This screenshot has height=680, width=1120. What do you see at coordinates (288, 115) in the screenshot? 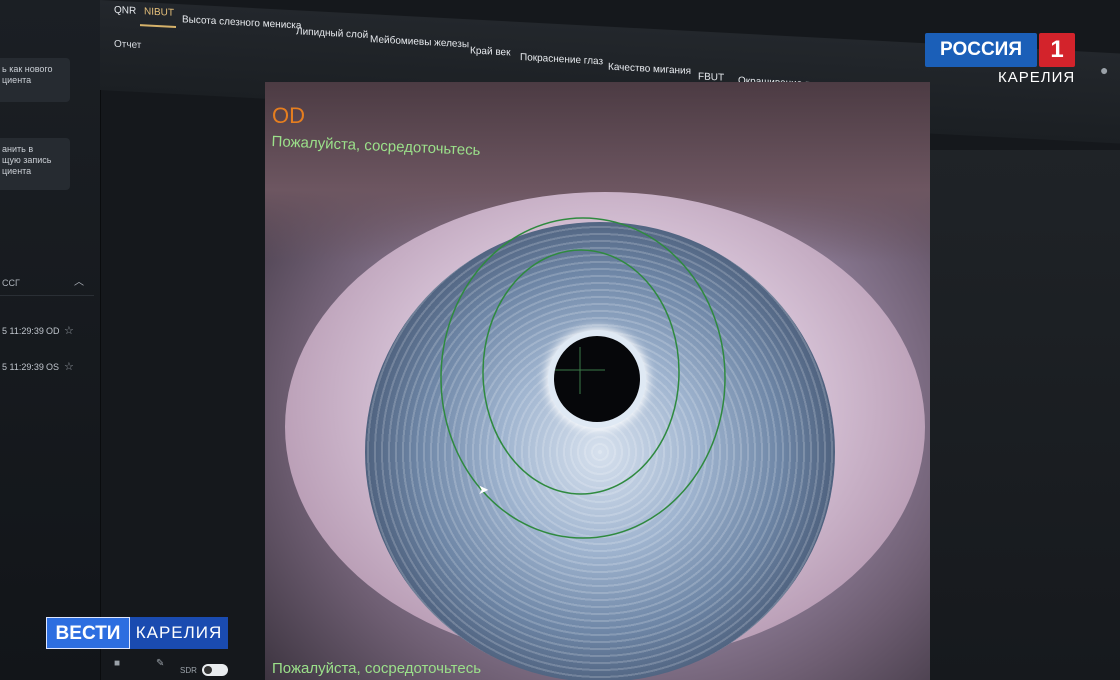
I see `eye-side-label: OD` at bounding box center [288, 115].